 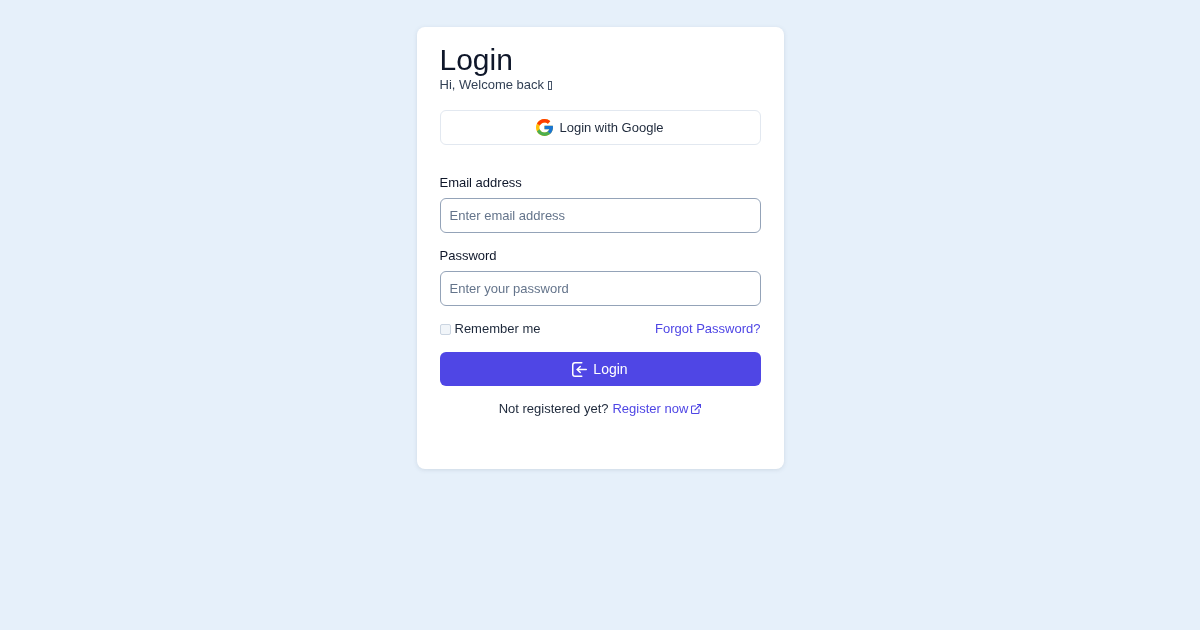 What do you see at coordinates (600, 369) in the screenshot?
I see `login-button: Login` at bounding box center [600, 369].